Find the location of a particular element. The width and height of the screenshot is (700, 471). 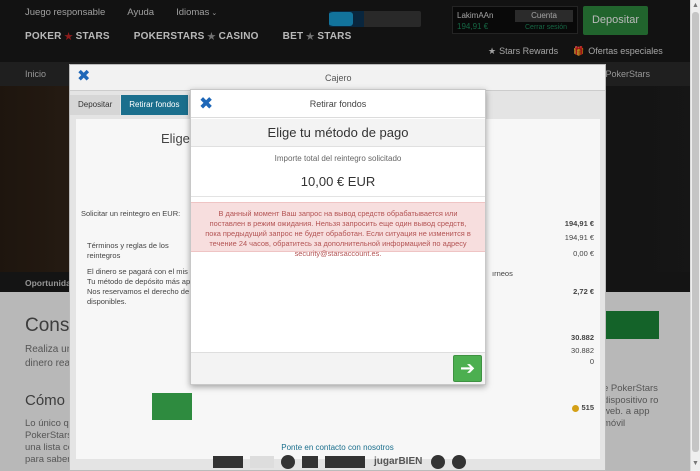

points-value: 0 is located at coordinates (591, 361).